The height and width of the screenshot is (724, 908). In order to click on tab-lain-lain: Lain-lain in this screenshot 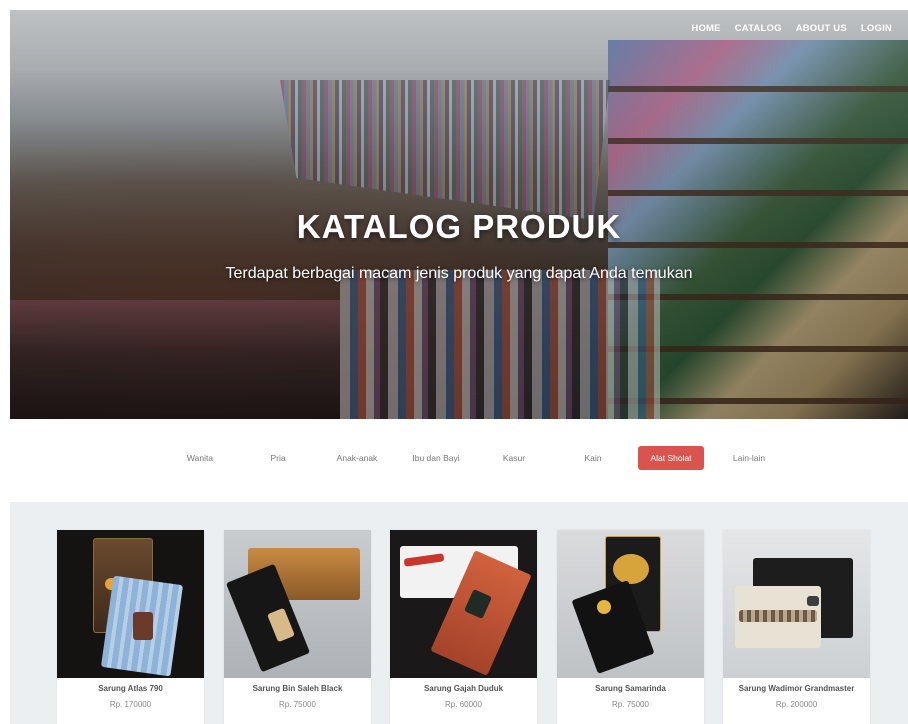, I will do `click(749, 458)`.